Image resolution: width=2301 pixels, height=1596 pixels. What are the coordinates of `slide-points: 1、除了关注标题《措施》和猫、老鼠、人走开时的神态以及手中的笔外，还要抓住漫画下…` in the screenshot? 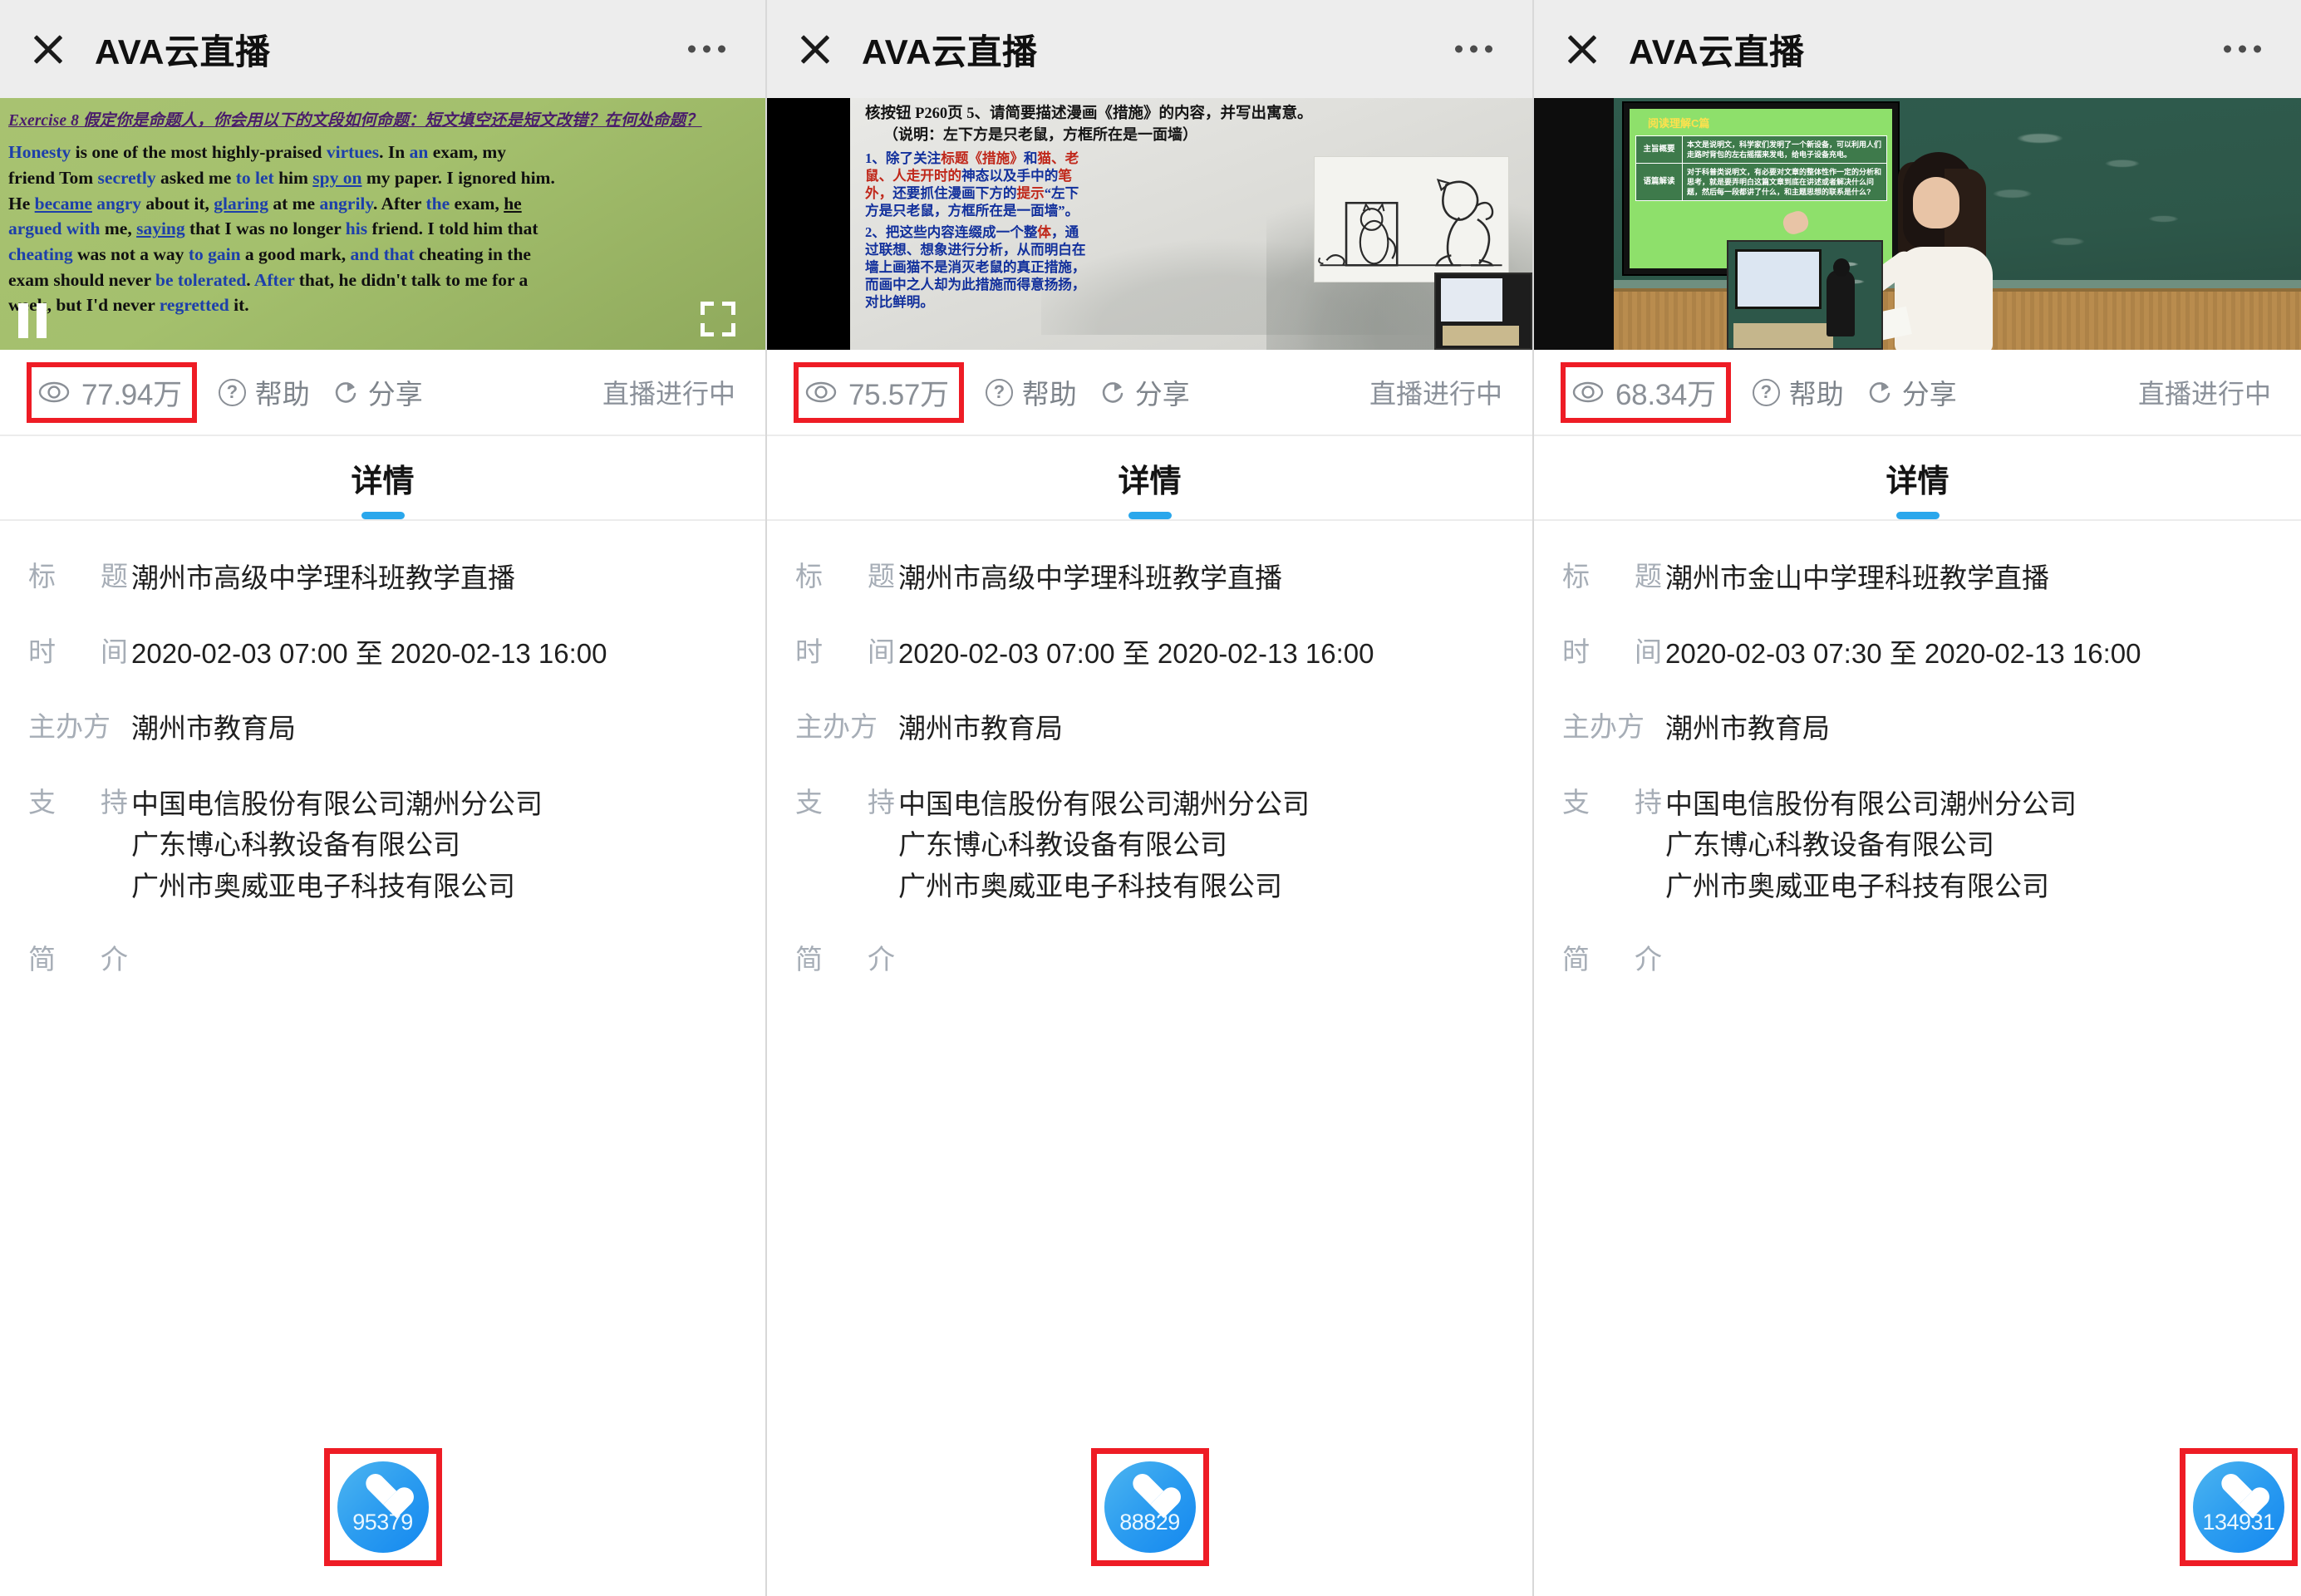 It's located at (977, 233).